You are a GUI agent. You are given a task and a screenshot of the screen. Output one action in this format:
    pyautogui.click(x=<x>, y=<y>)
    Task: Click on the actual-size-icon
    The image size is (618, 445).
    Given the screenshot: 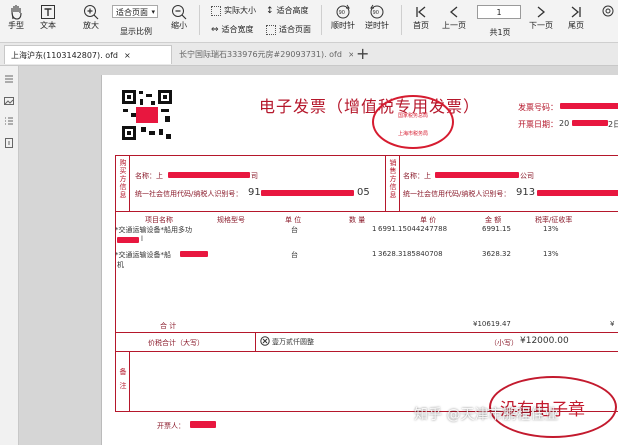 What is the action you would take?
    pyautogui.click(x=216, y=10)
    